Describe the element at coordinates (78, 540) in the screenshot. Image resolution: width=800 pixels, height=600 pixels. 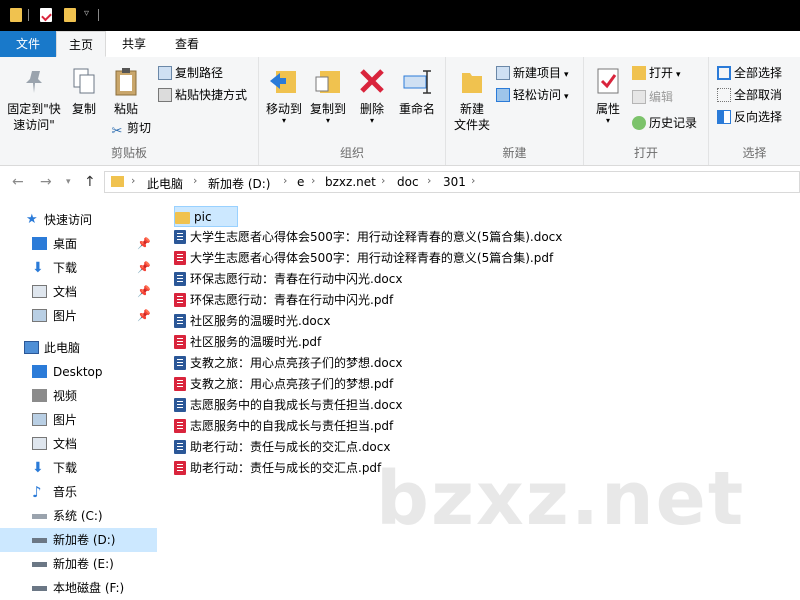
I see `nav-drive-d: 新加卷 (D:)` at that location.